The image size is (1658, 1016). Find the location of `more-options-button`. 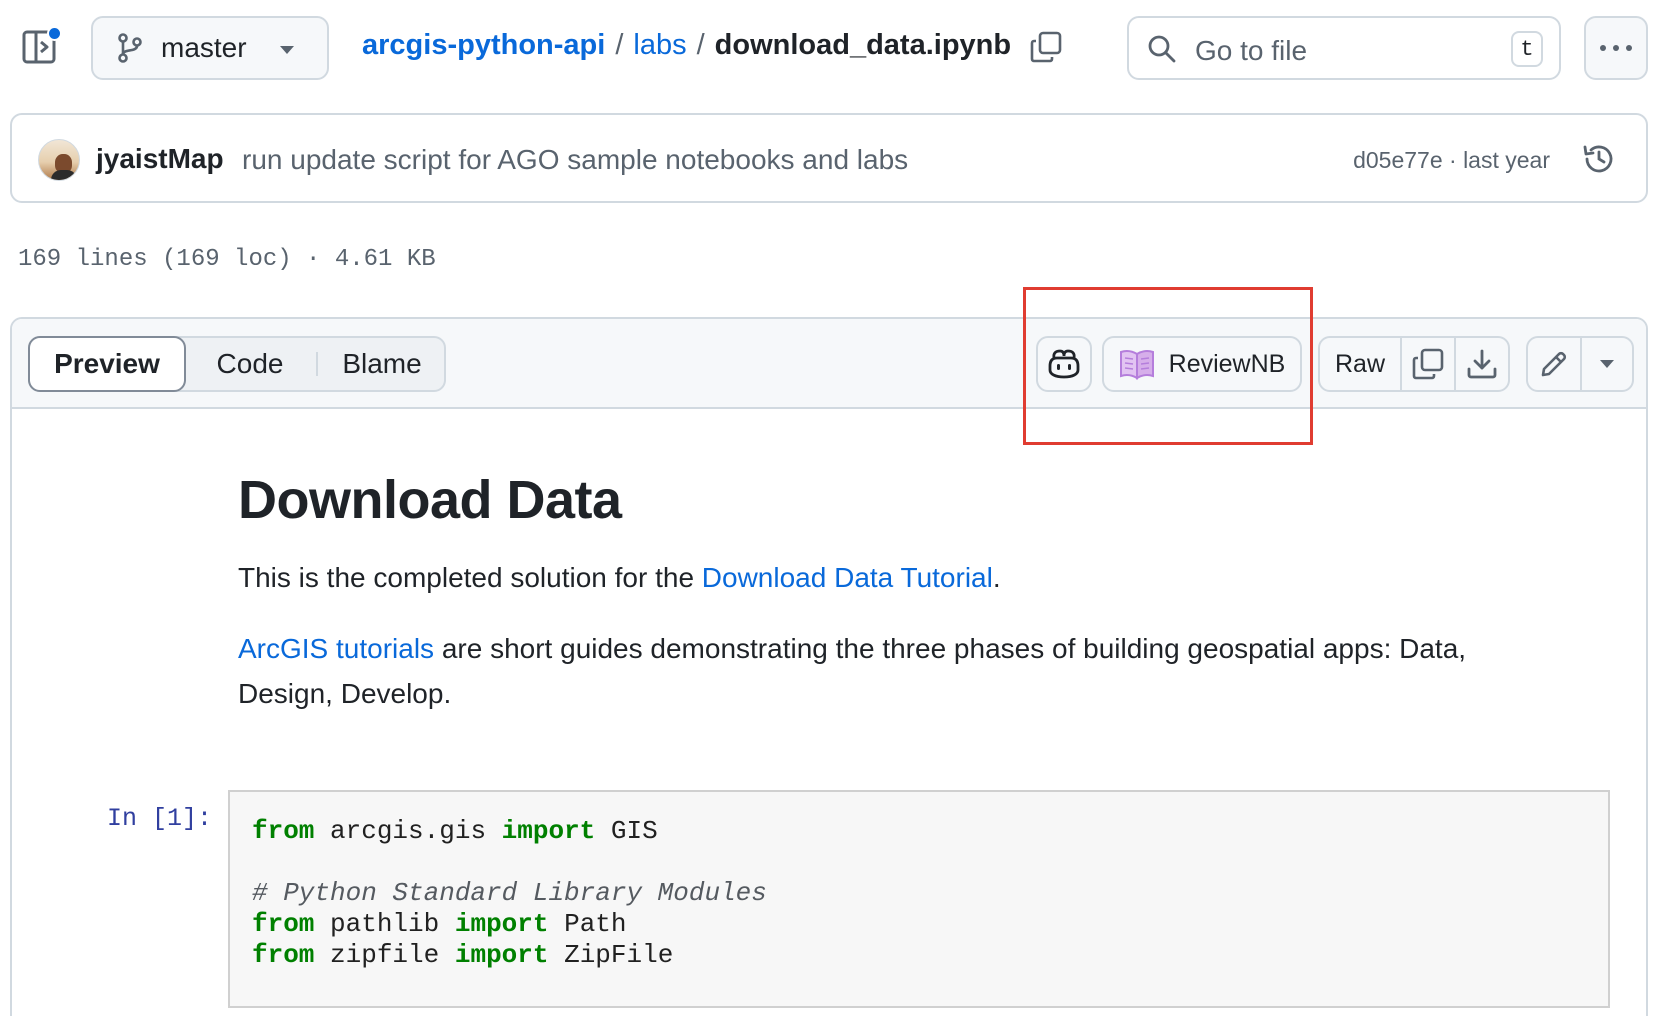

more-options-button is located at coordinates (1616, 48).